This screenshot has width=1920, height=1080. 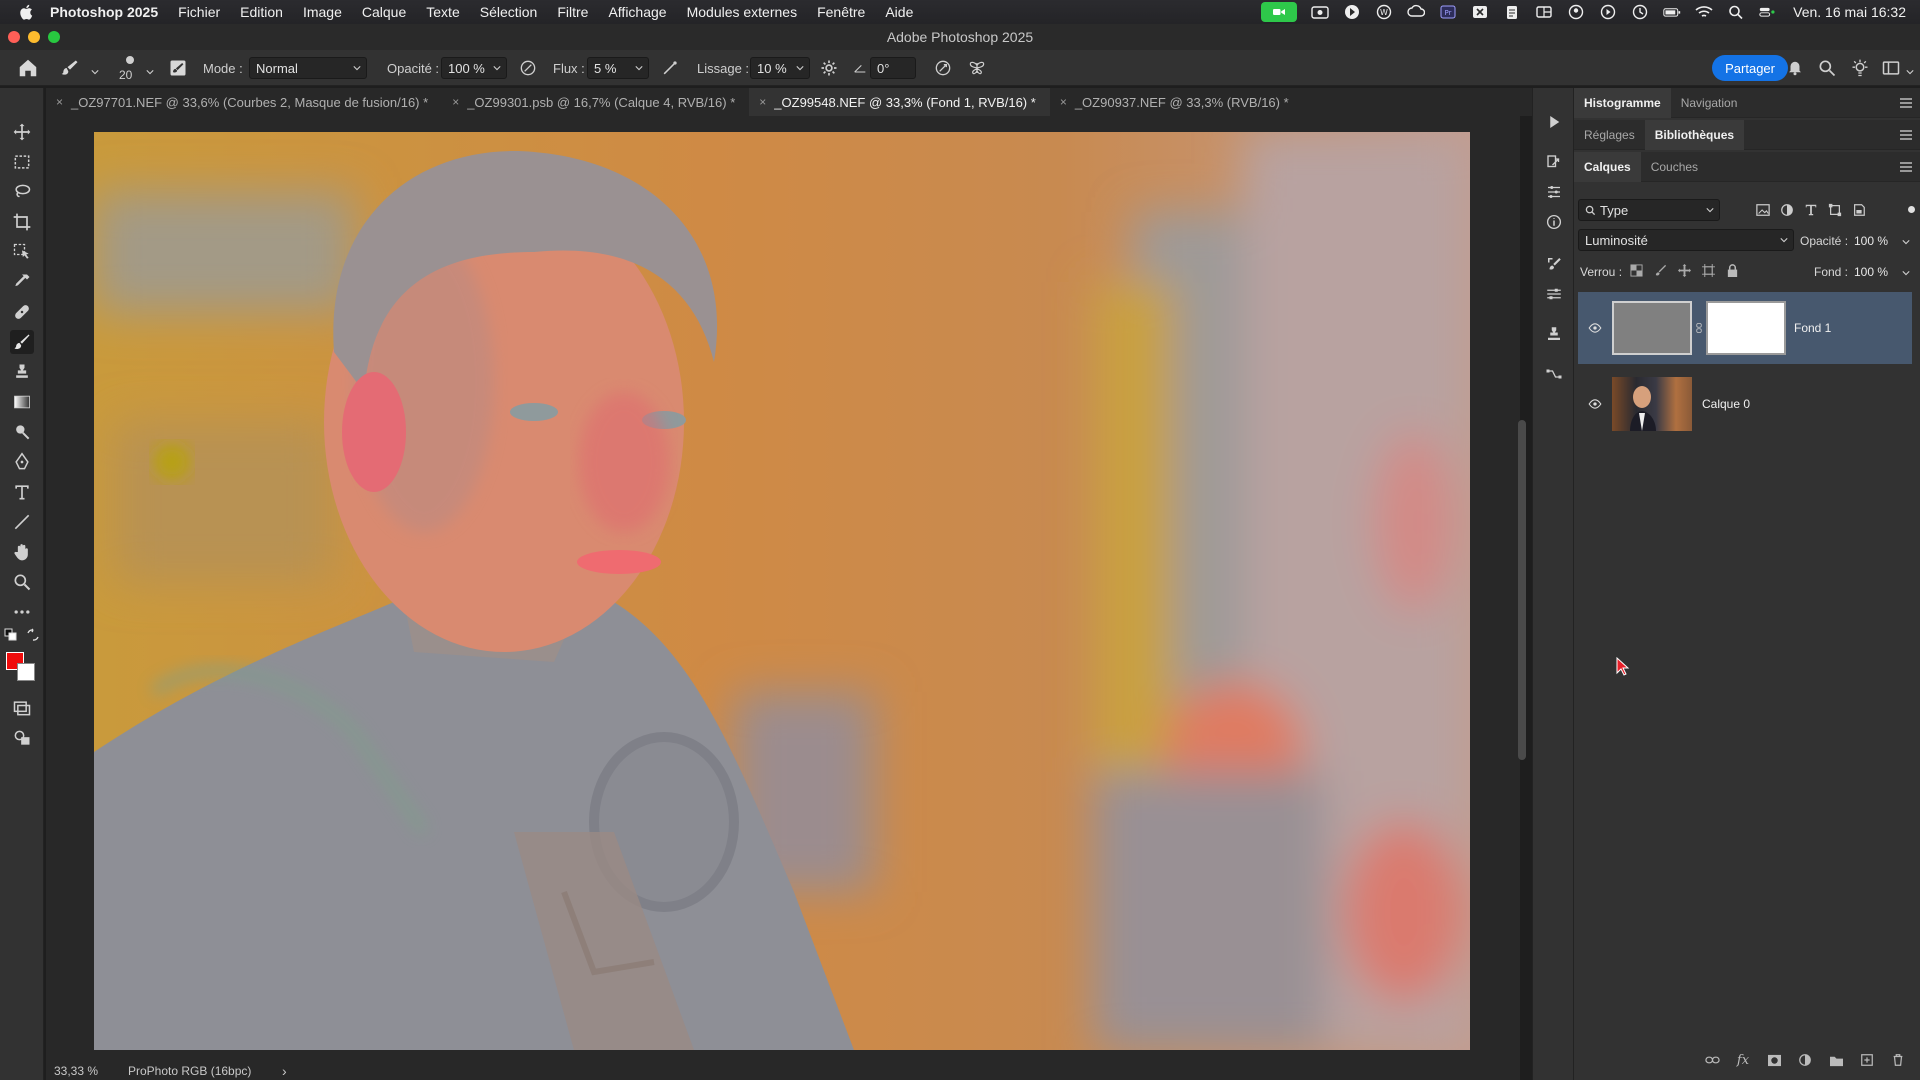 I want to click on opacity-field: 100 %, so click(x=474, y=68).